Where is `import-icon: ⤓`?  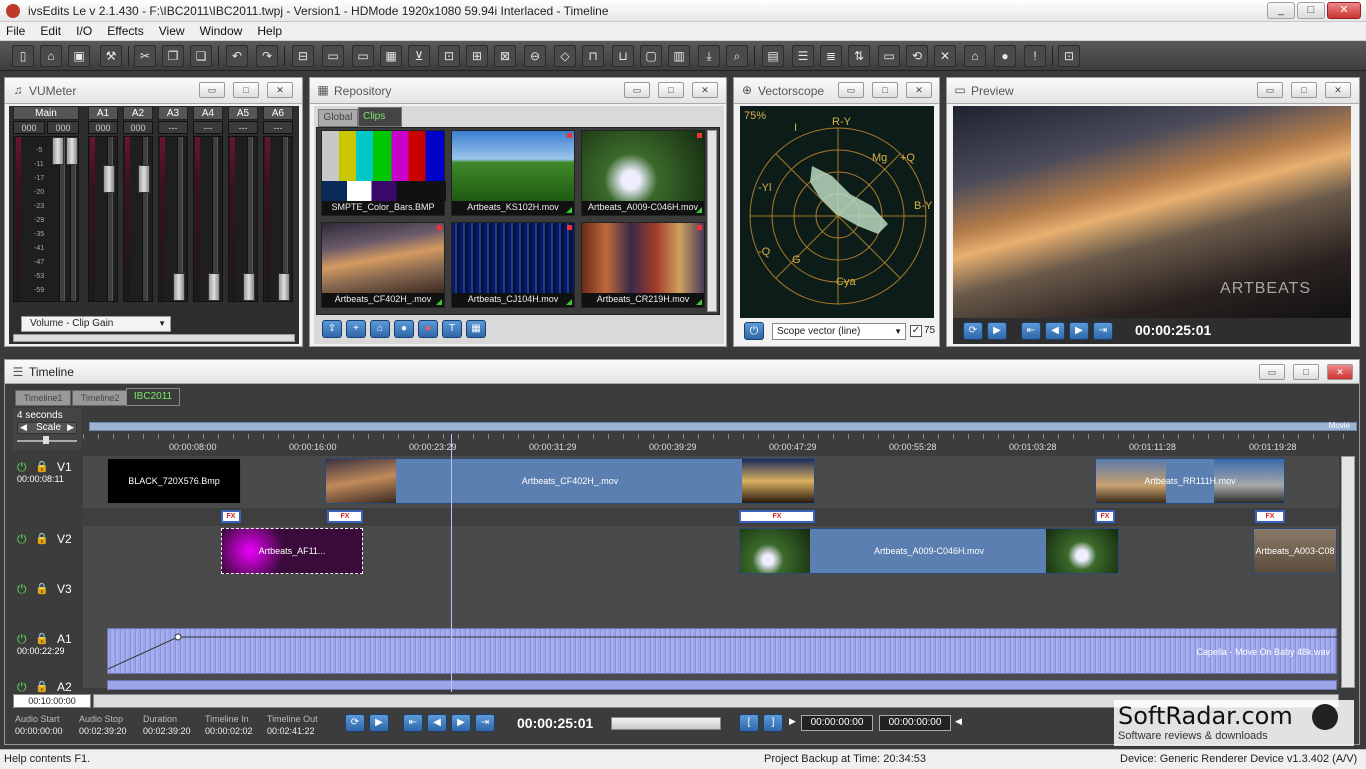 import-icon: ⤓ is located at coordinates (709, 56).